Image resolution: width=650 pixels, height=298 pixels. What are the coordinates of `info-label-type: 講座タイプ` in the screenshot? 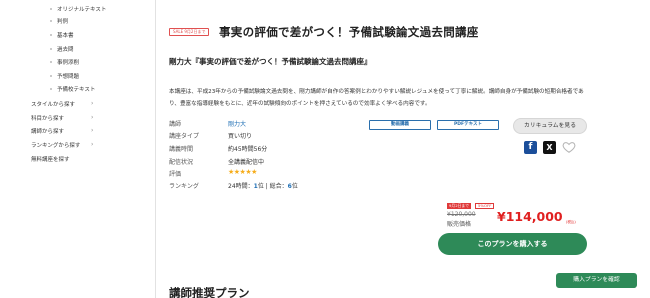 It's located at (184, 136).